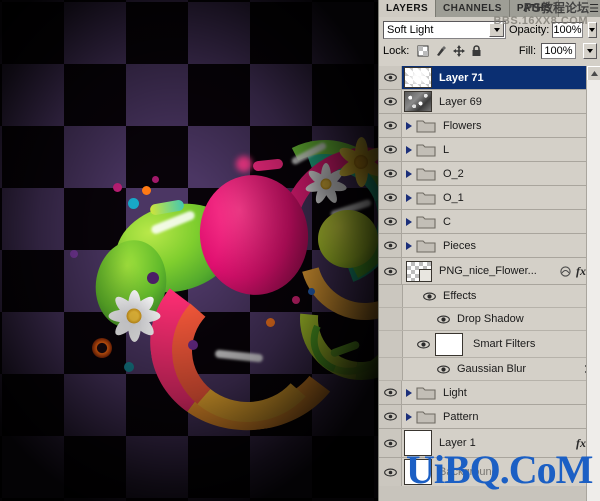 The height and width of the screenshot is (501, 600). What do you see at coordinates (461, 77) in the screenshot?
I see `layer-name: Layer 71` at bounding box center [461, 77].